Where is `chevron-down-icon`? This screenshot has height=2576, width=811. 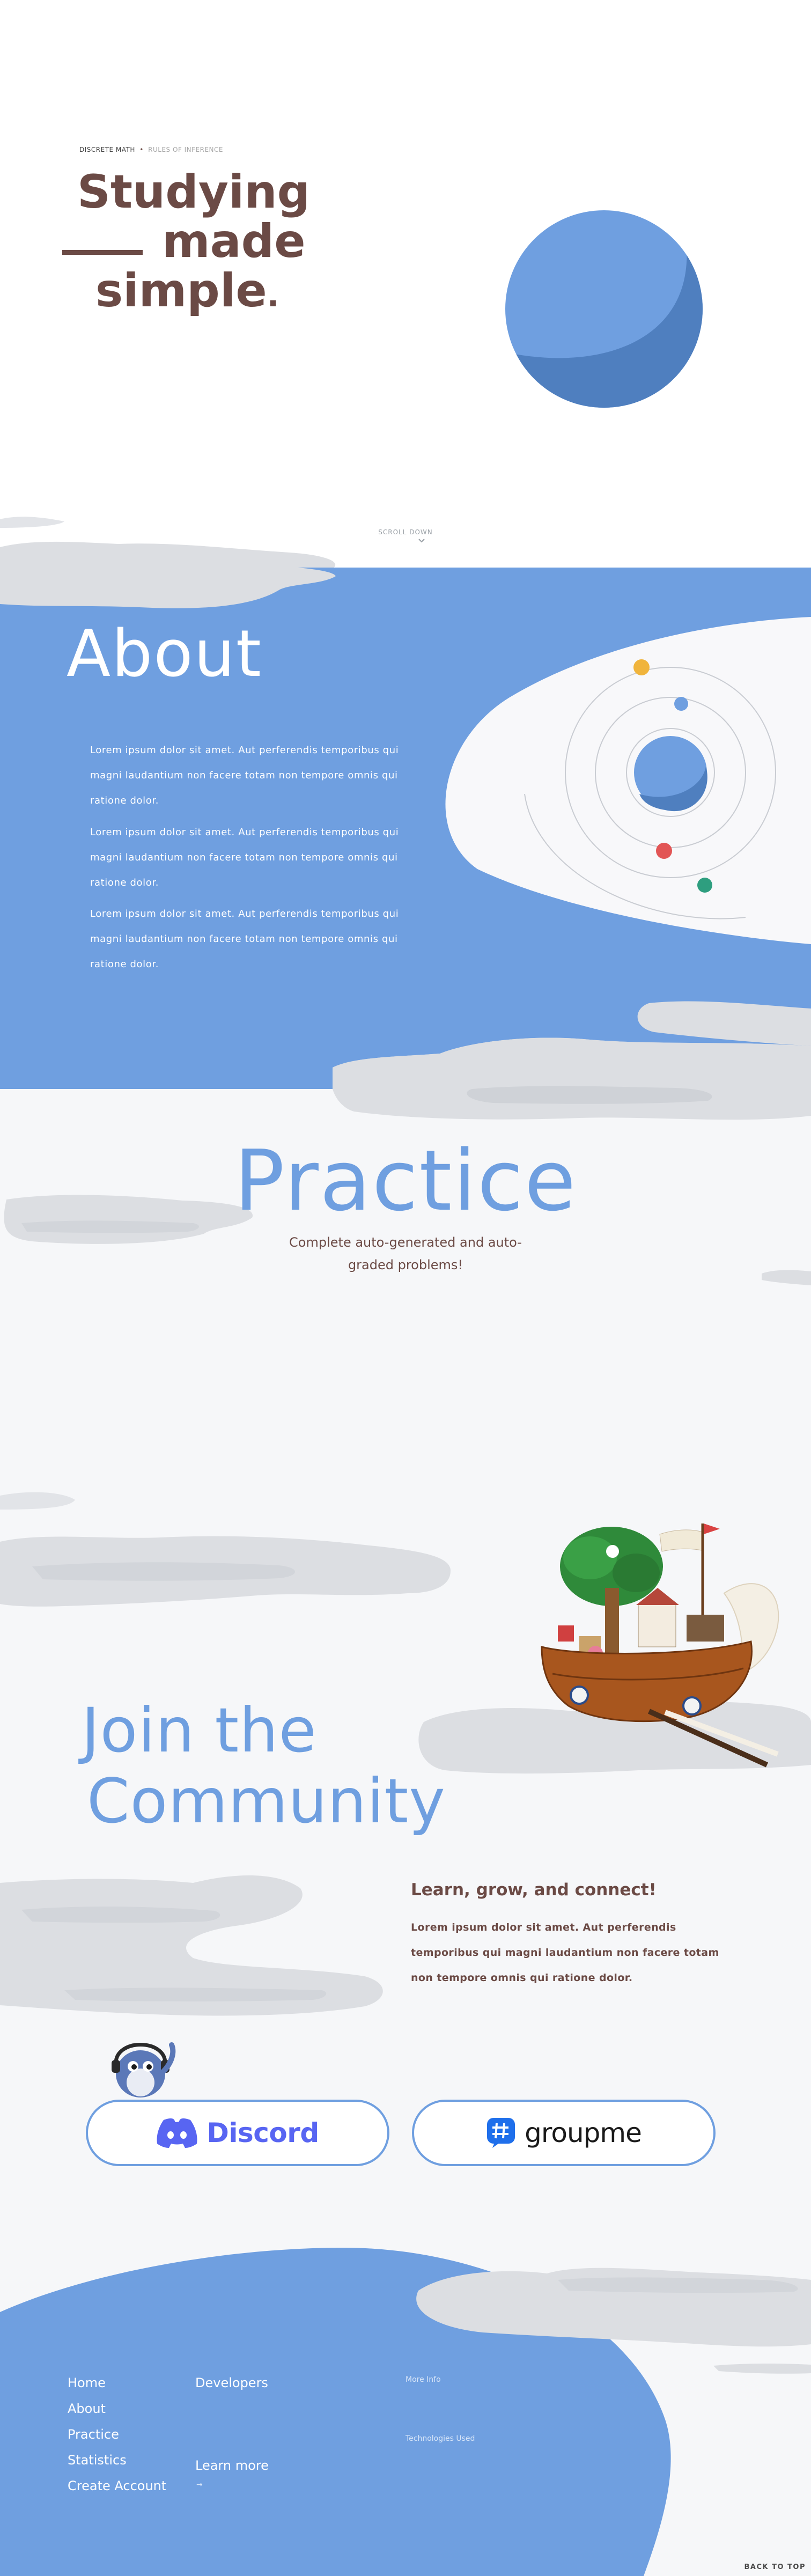
chevron-down-icon is located at coordinates (421, 540).